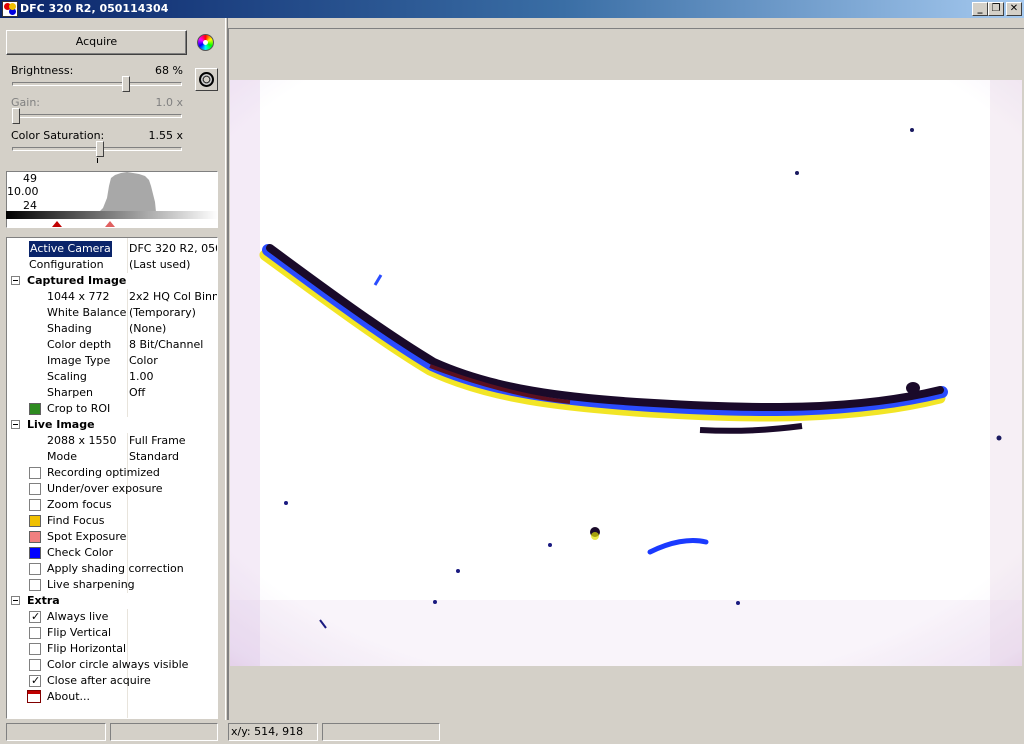  What do you see at coordinates (112, 457) in the screenshot?
I see `prop-row: Mode Standard` at bounding box center [112, 457].